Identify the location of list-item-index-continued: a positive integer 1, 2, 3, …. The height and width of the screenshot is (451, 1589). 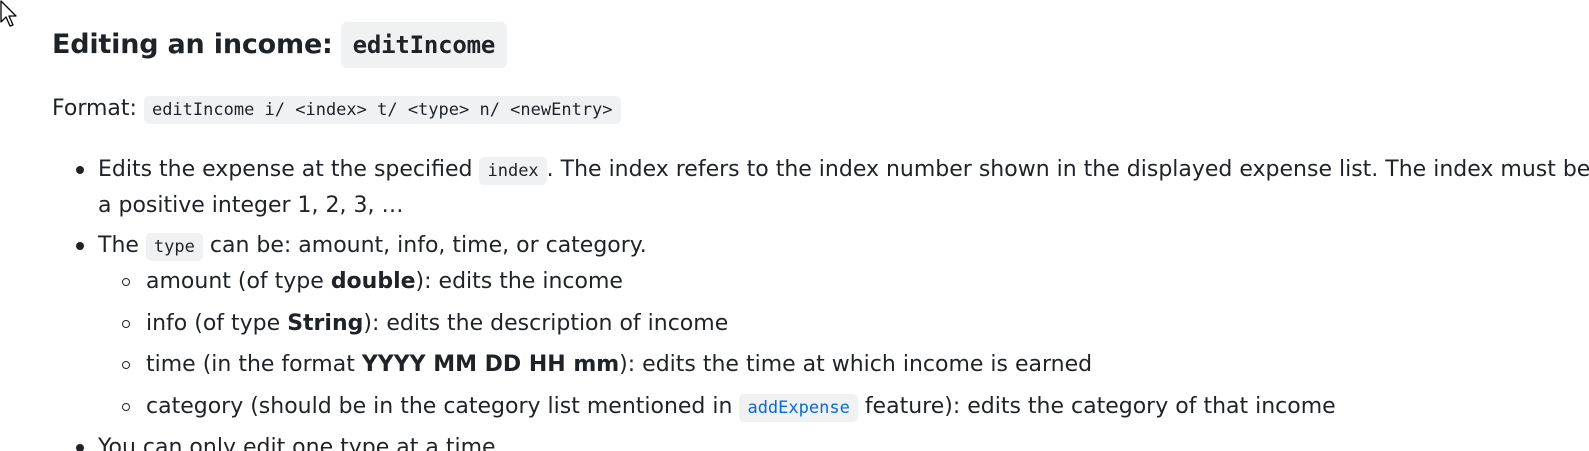
(250, 206).